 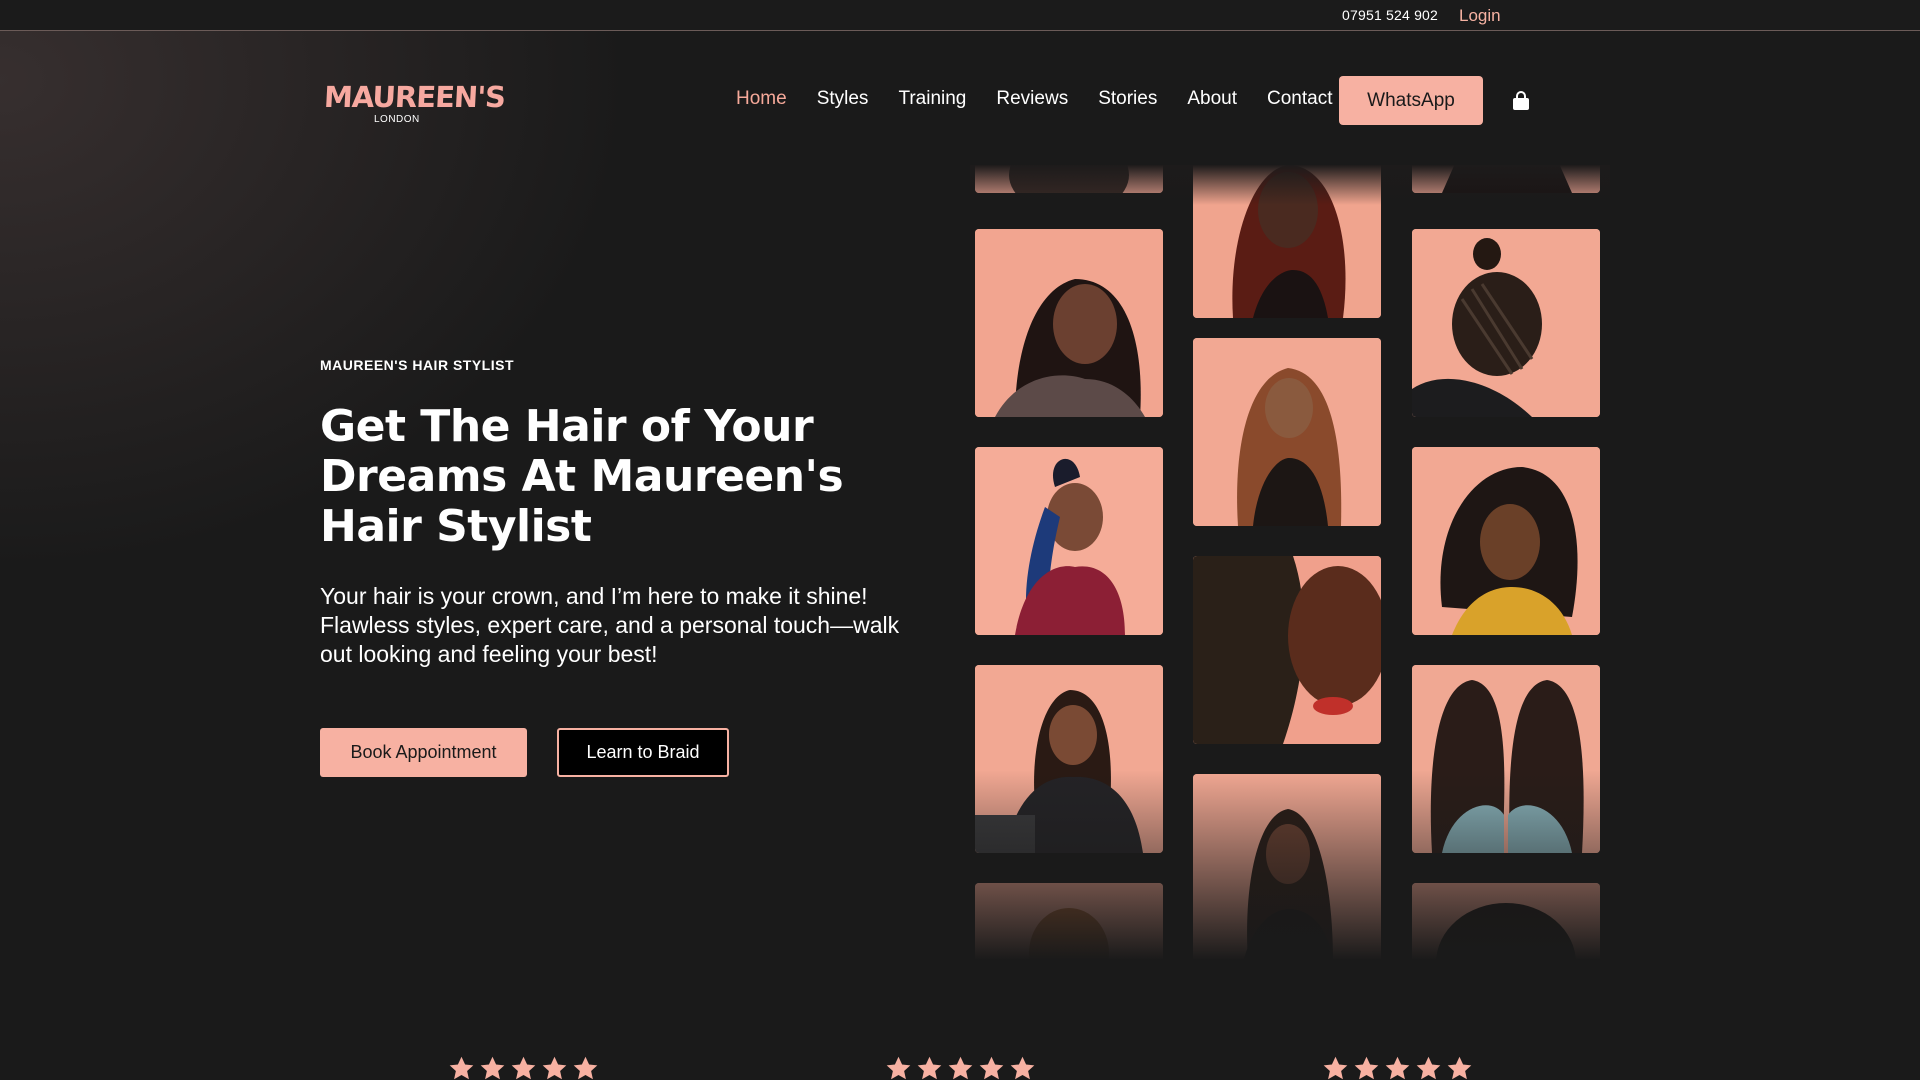 I want to click on logo-sub: LONDON, so click(x=397, y=119).